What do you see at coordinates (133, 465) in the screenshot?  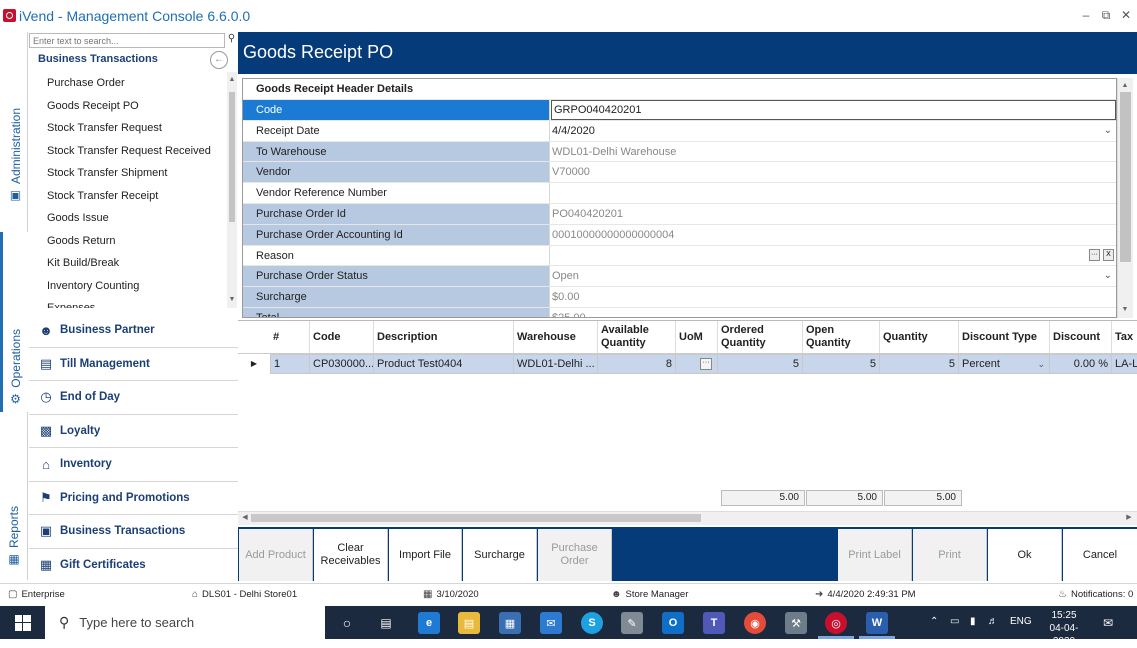 I see `module-inventory: ⌂ Inventory` at bounding box center [133, 465].